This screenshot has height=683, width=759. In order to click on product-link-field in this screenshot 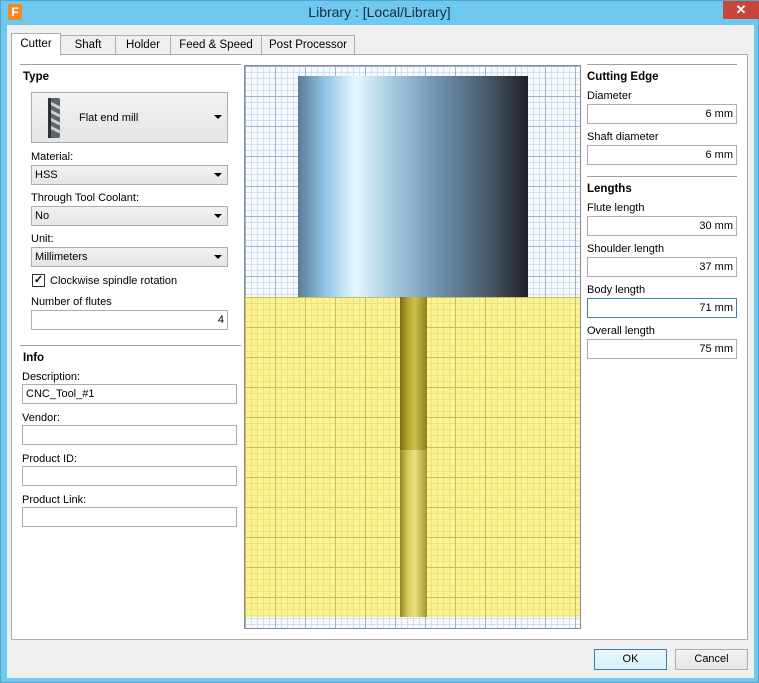, I will do `click(129, 517)`.